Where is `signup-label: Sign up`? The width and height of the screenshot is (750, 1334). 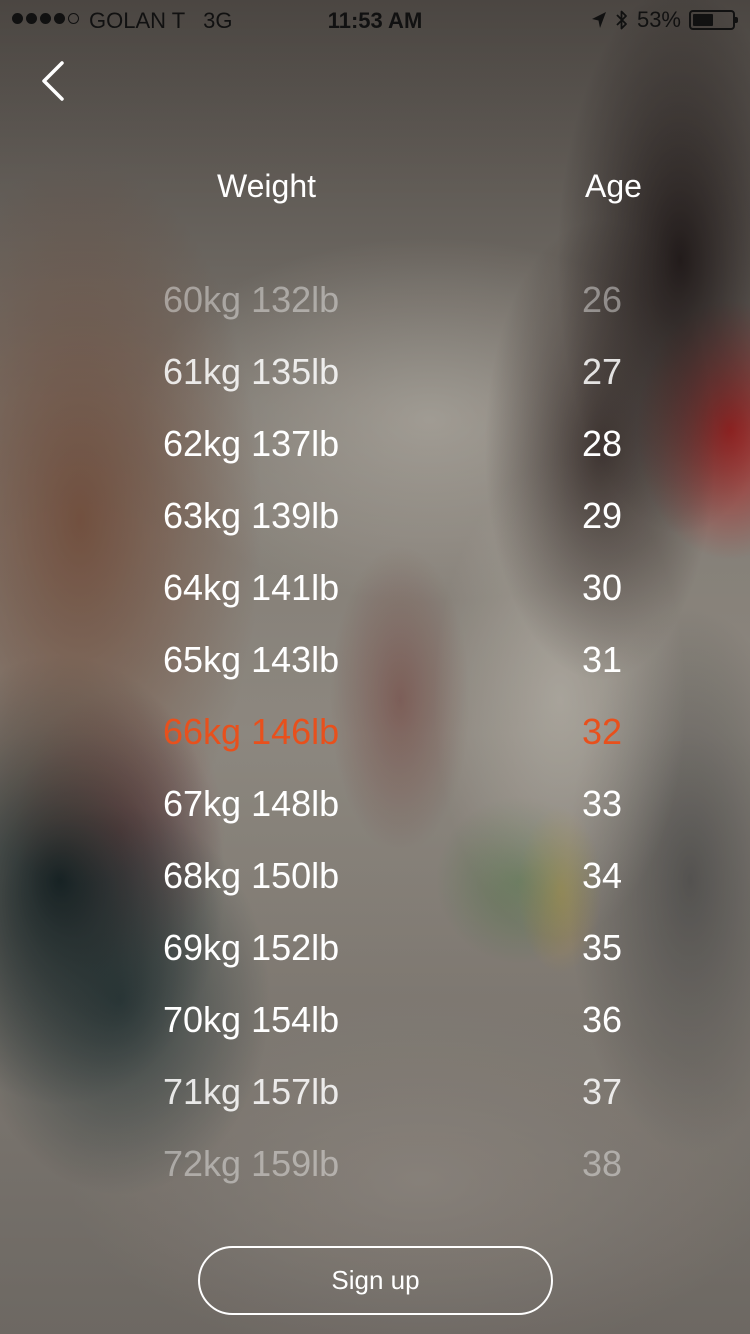
signup-label: Sign up is located at coordinates (375, 1280).